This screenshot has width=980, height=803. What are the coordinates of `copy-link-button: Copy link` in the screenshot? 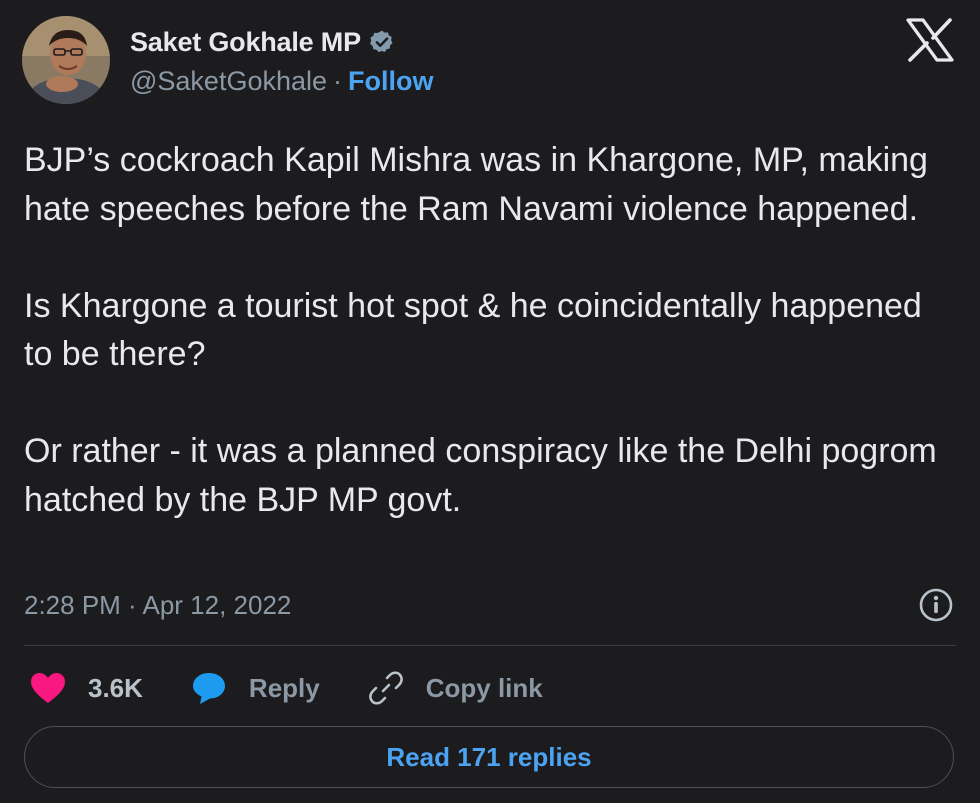 It's located at (455, 688).